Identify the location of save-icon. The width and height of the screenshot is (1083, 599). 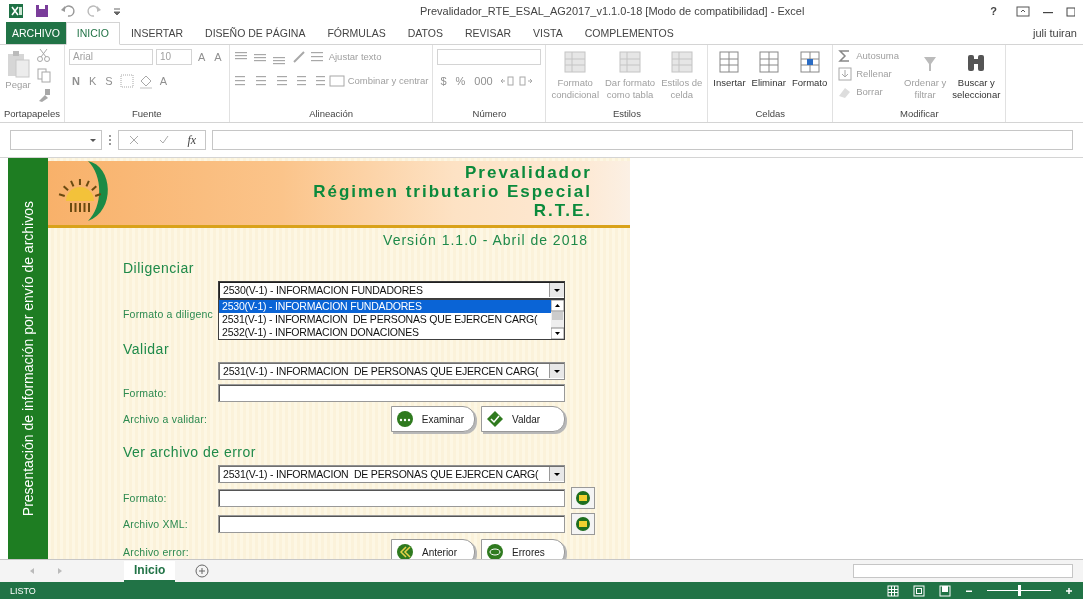
(42, 10).